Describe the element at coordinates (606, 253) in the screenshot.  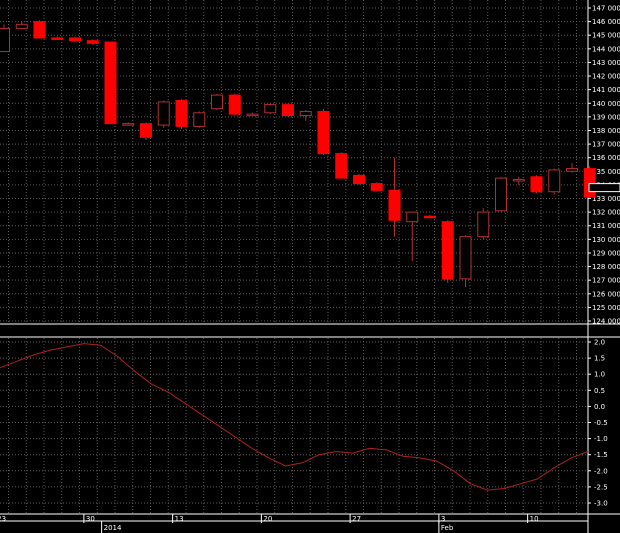
I see `y-tick-label: 129 000` at that location.